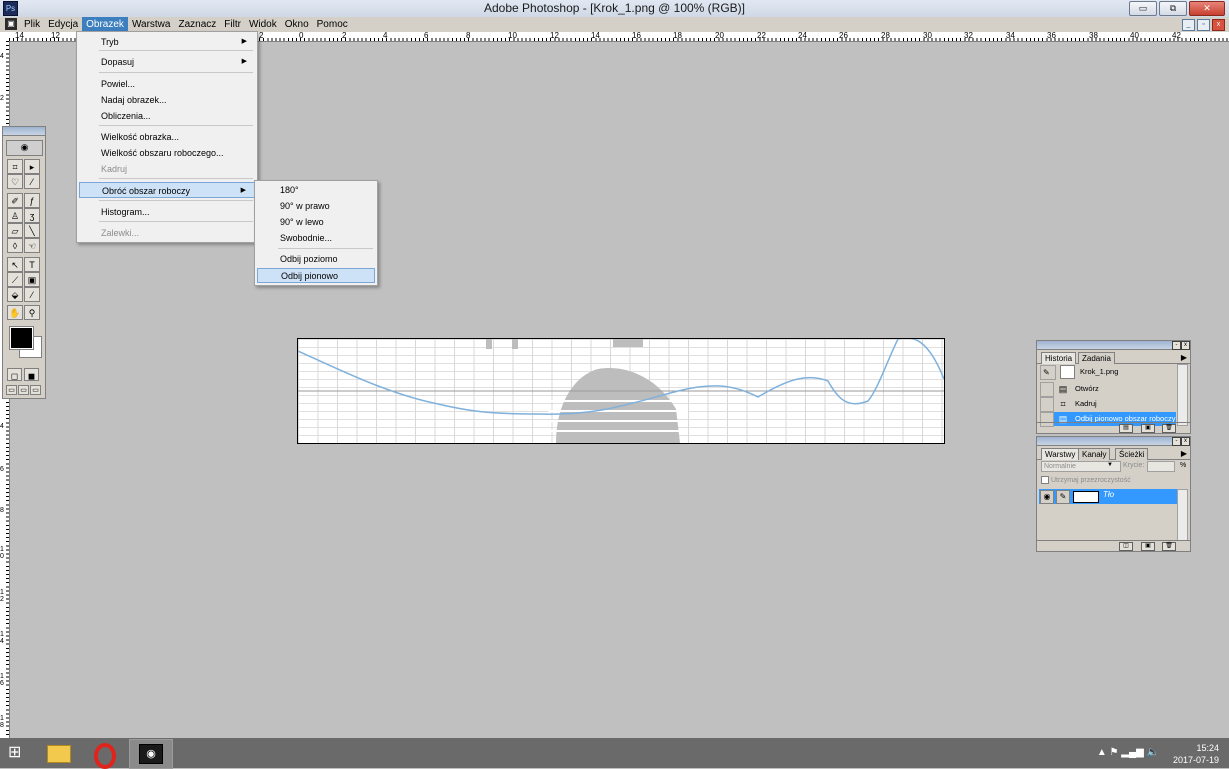 Image resolution: width=1229 pixels, height=769 pixels. I want to click on delete-state-icon: 🗑, so click(1169, 428).